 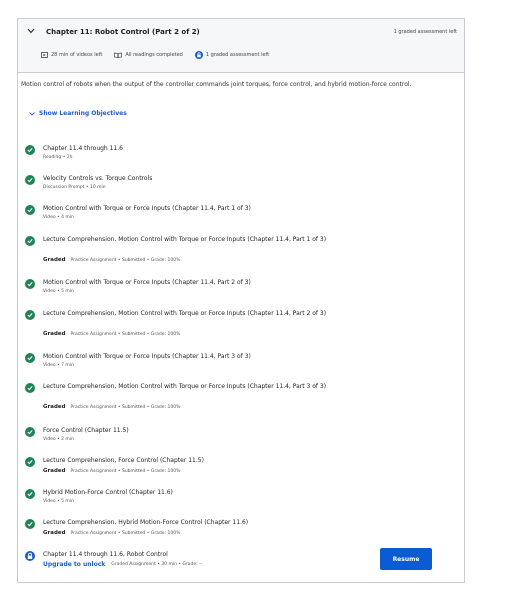 What do you see at coordinates (148, 55) in the screenshot?
I see `readings-meta: All readings completed` at bounding box center [148, 55].